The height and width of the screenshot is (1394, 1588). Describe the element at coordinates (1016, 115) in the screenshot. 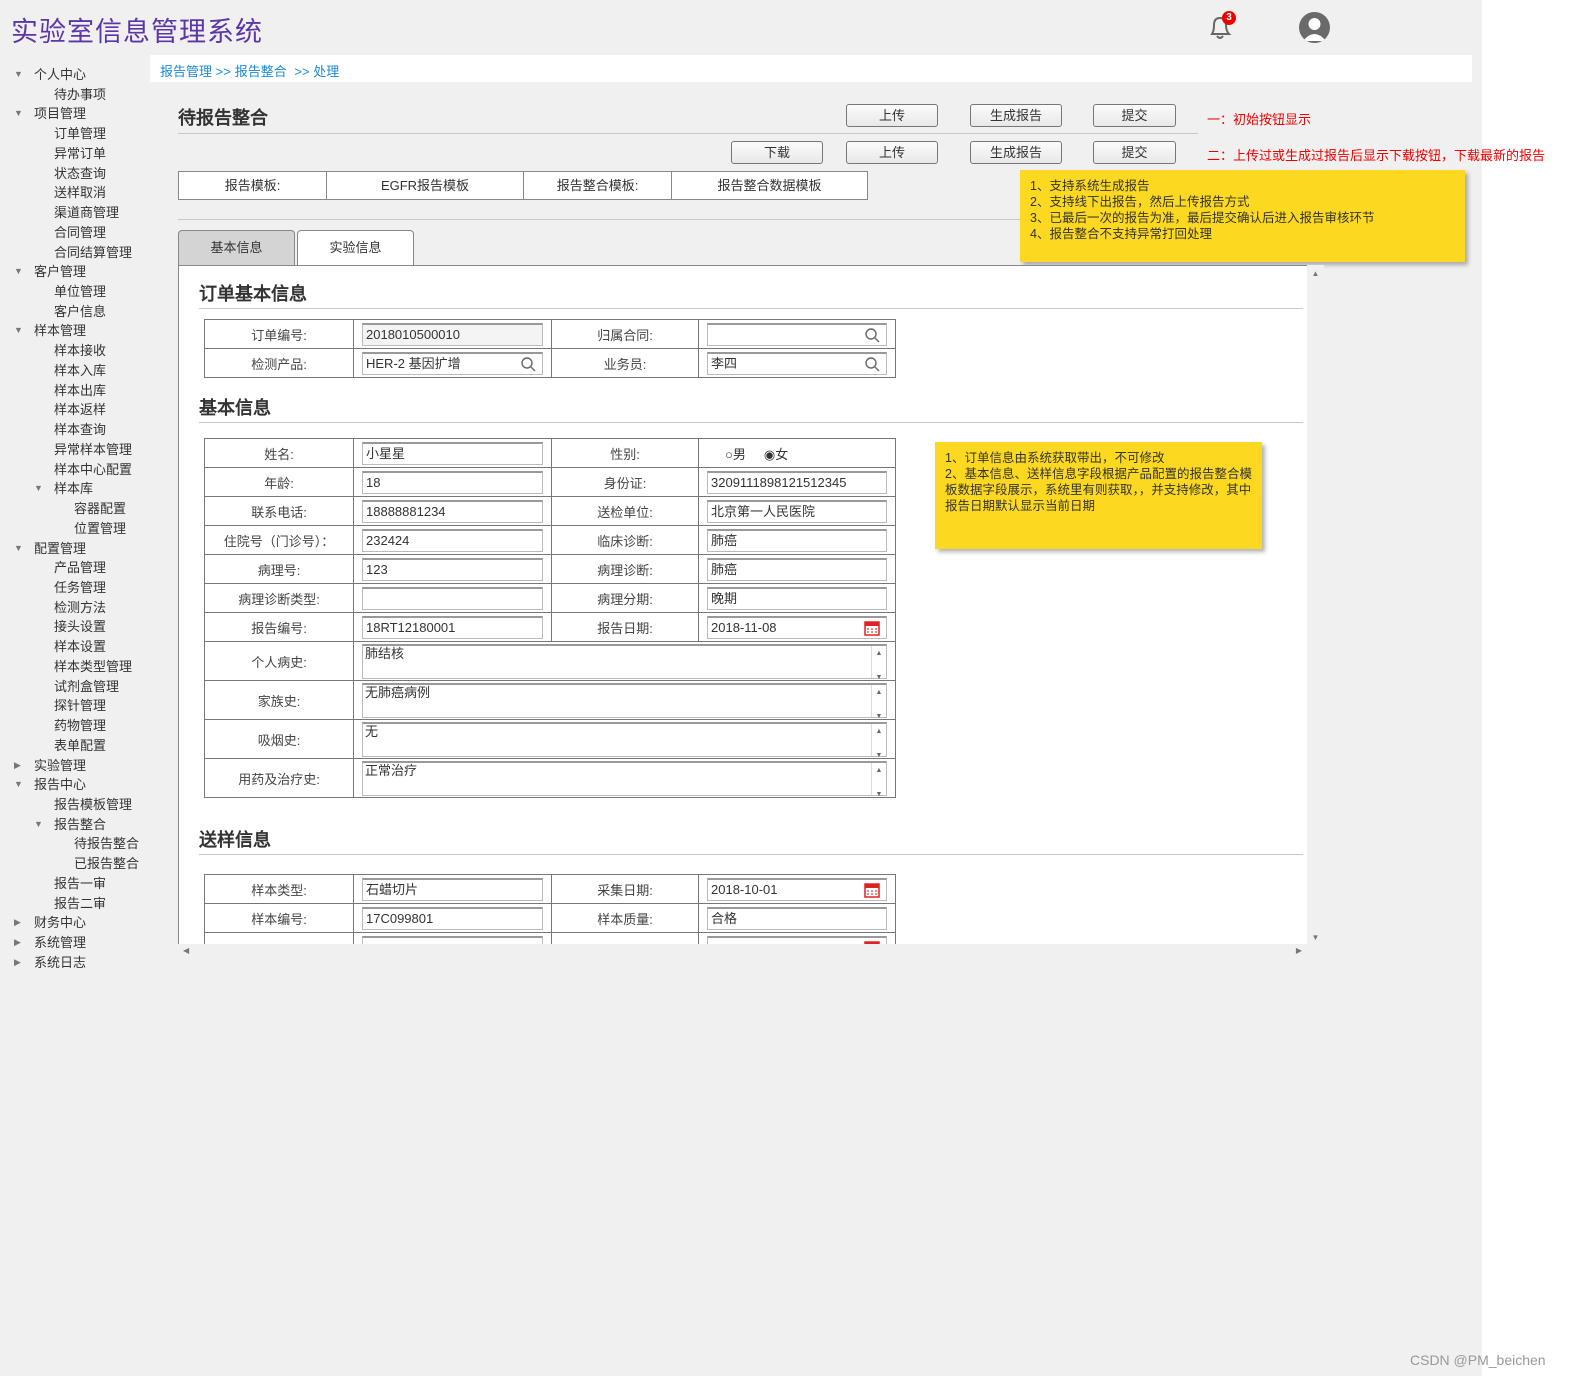

I see `generate-report-button: 生成报告` at that location.